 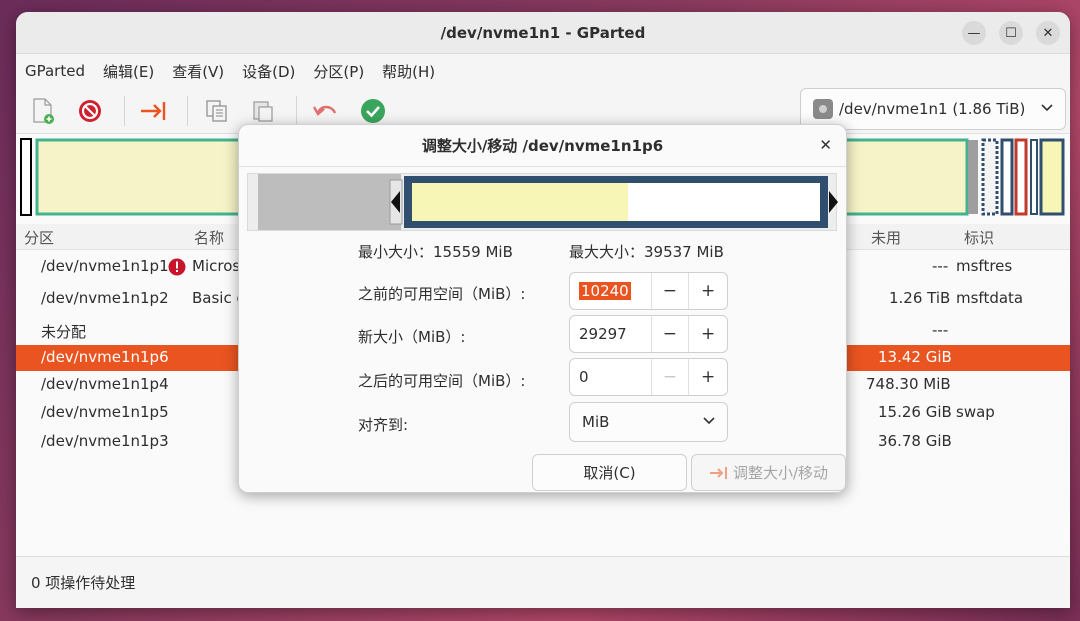 I want to click on disk-map-partition-extra, so click(x=1034, y=177).